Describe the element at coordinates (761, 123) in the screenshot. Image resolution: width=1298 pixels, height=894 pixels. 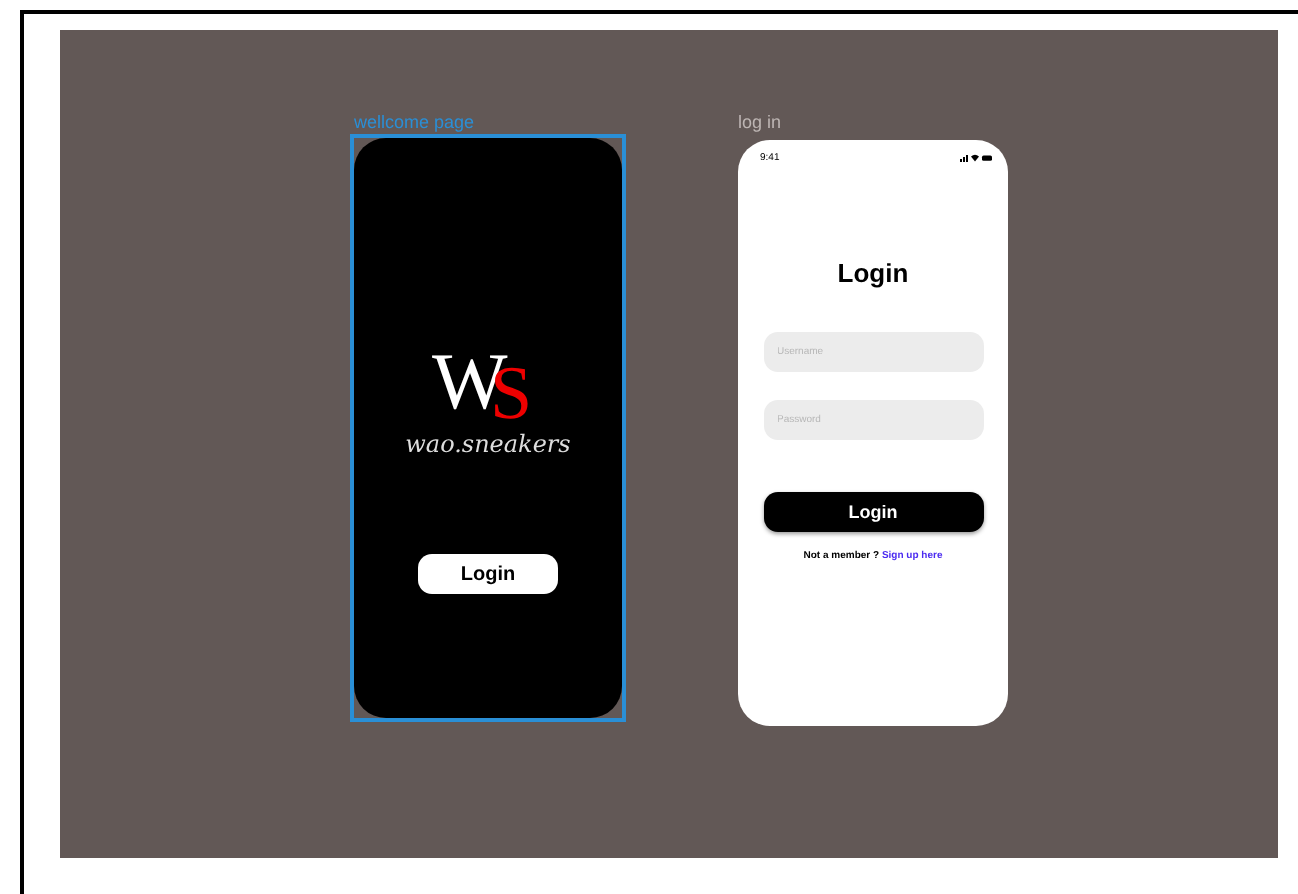
I see `frame-label: log in` at that location.